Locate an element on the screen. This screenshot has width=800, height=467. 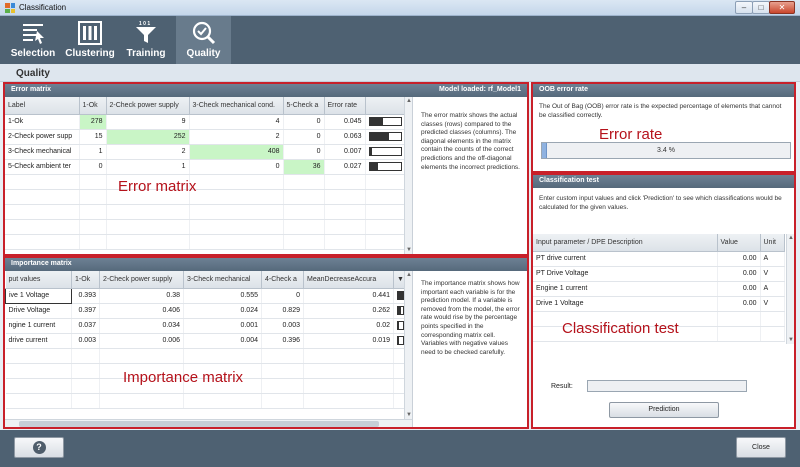
row-label: Drive Voltage is located at coordinates (38, 311).